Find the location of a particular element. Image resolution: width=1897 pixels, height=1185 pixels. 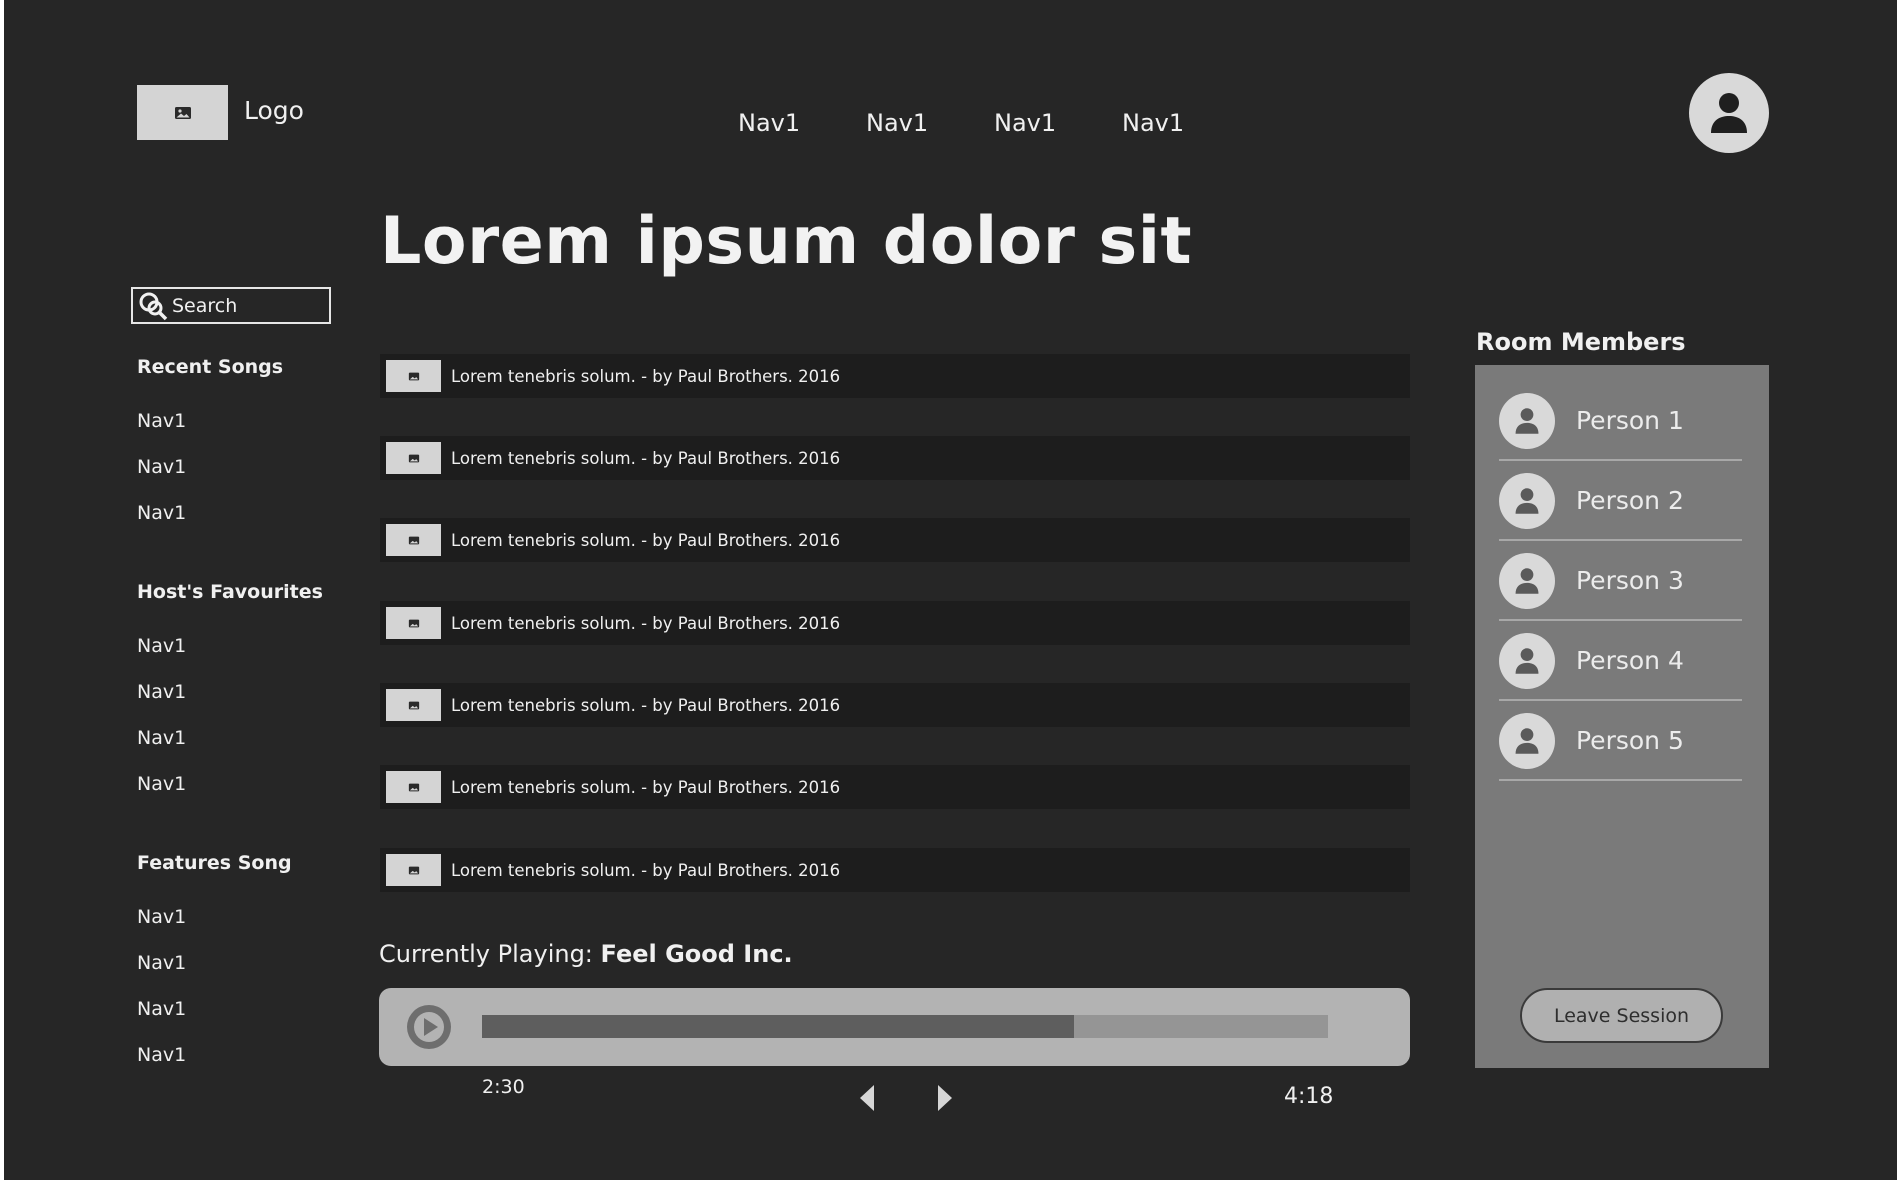

play-icon is located at coordinates (429, 1027).